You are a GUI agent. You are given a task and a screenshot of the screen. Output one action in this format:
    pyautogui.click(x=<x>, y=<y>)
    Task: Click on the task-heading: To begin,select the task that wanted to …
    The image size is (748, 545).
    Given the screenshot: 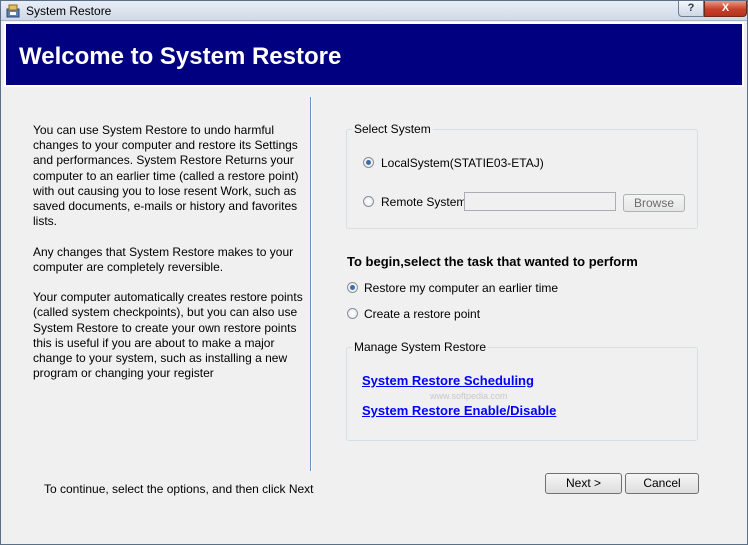 What is the action you would take?
    pyautogui.click(x=492, y=261)
    